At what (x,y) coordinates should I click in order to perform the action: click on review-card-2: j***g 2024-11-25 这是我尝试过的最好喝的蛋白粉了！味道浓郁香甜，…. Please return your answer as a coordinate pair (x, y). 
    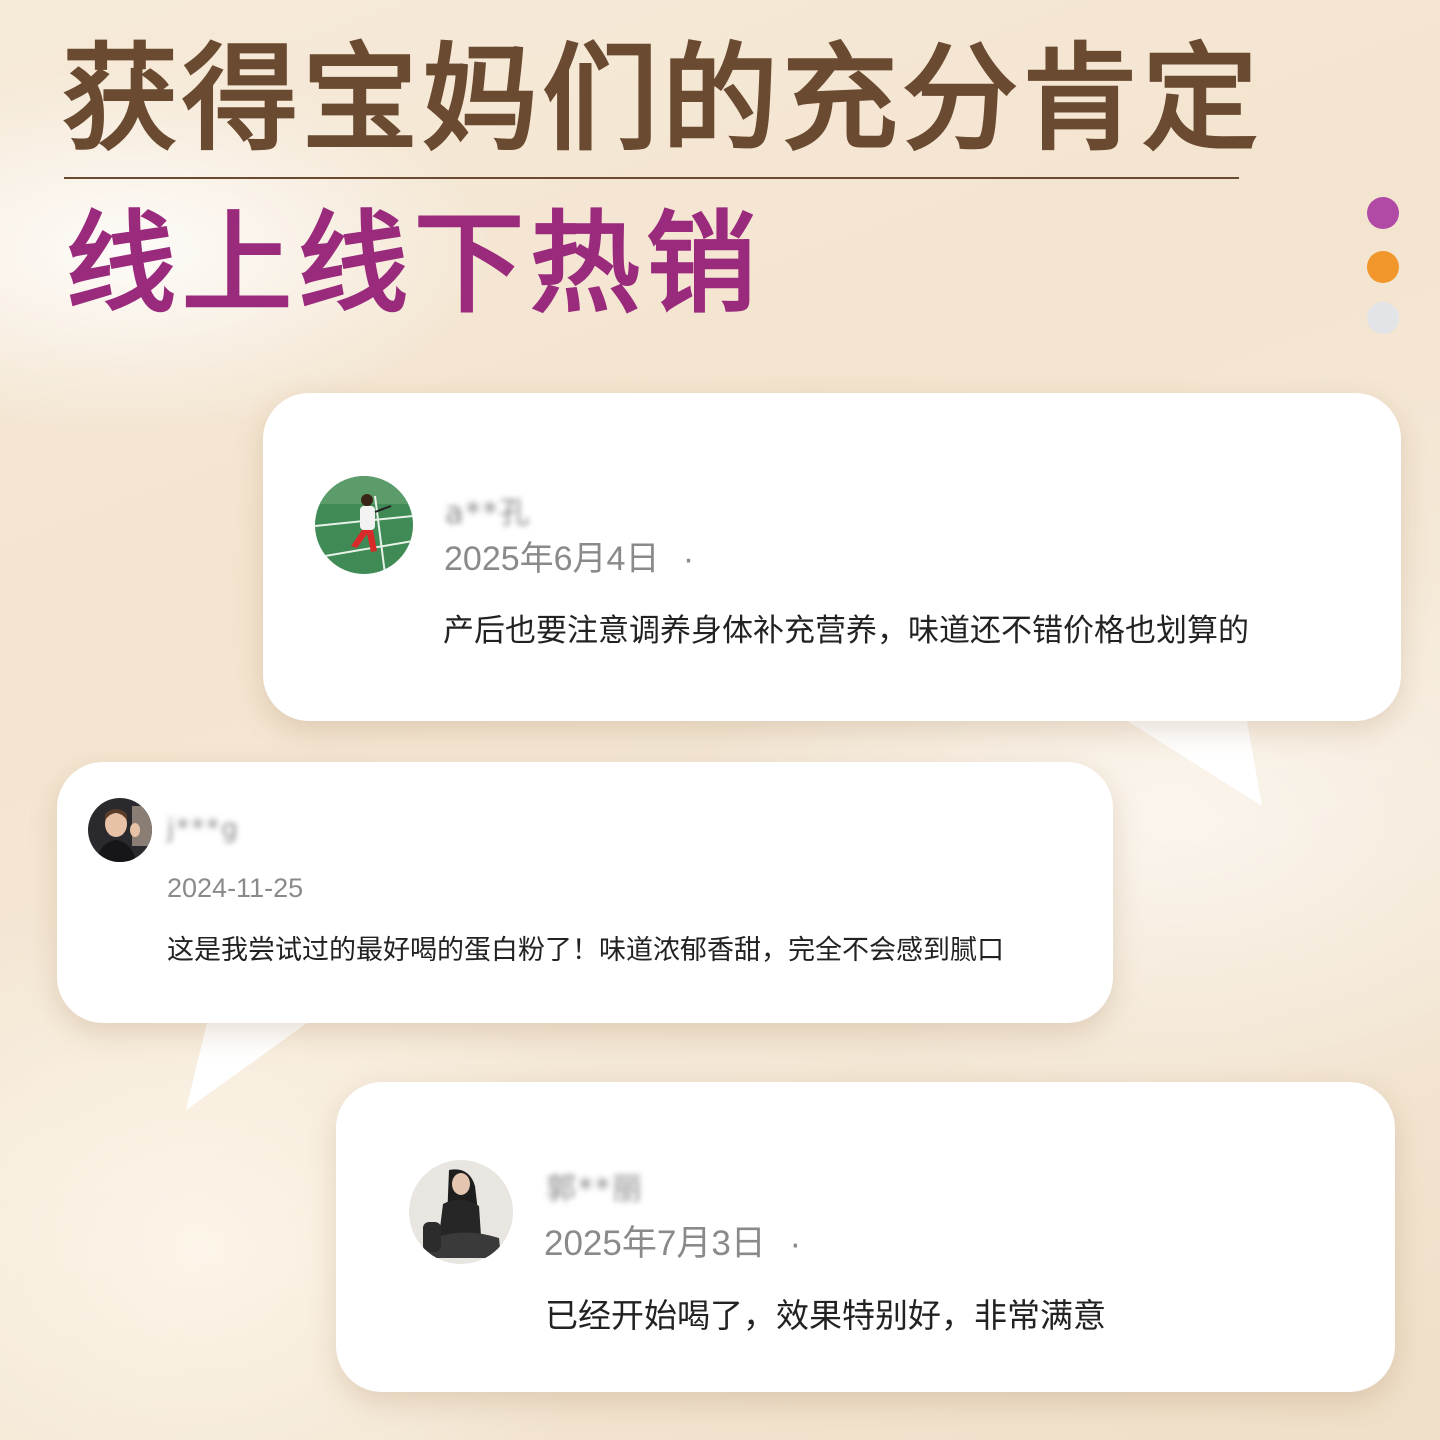
    Looking at the image, I should click on (585, 892).